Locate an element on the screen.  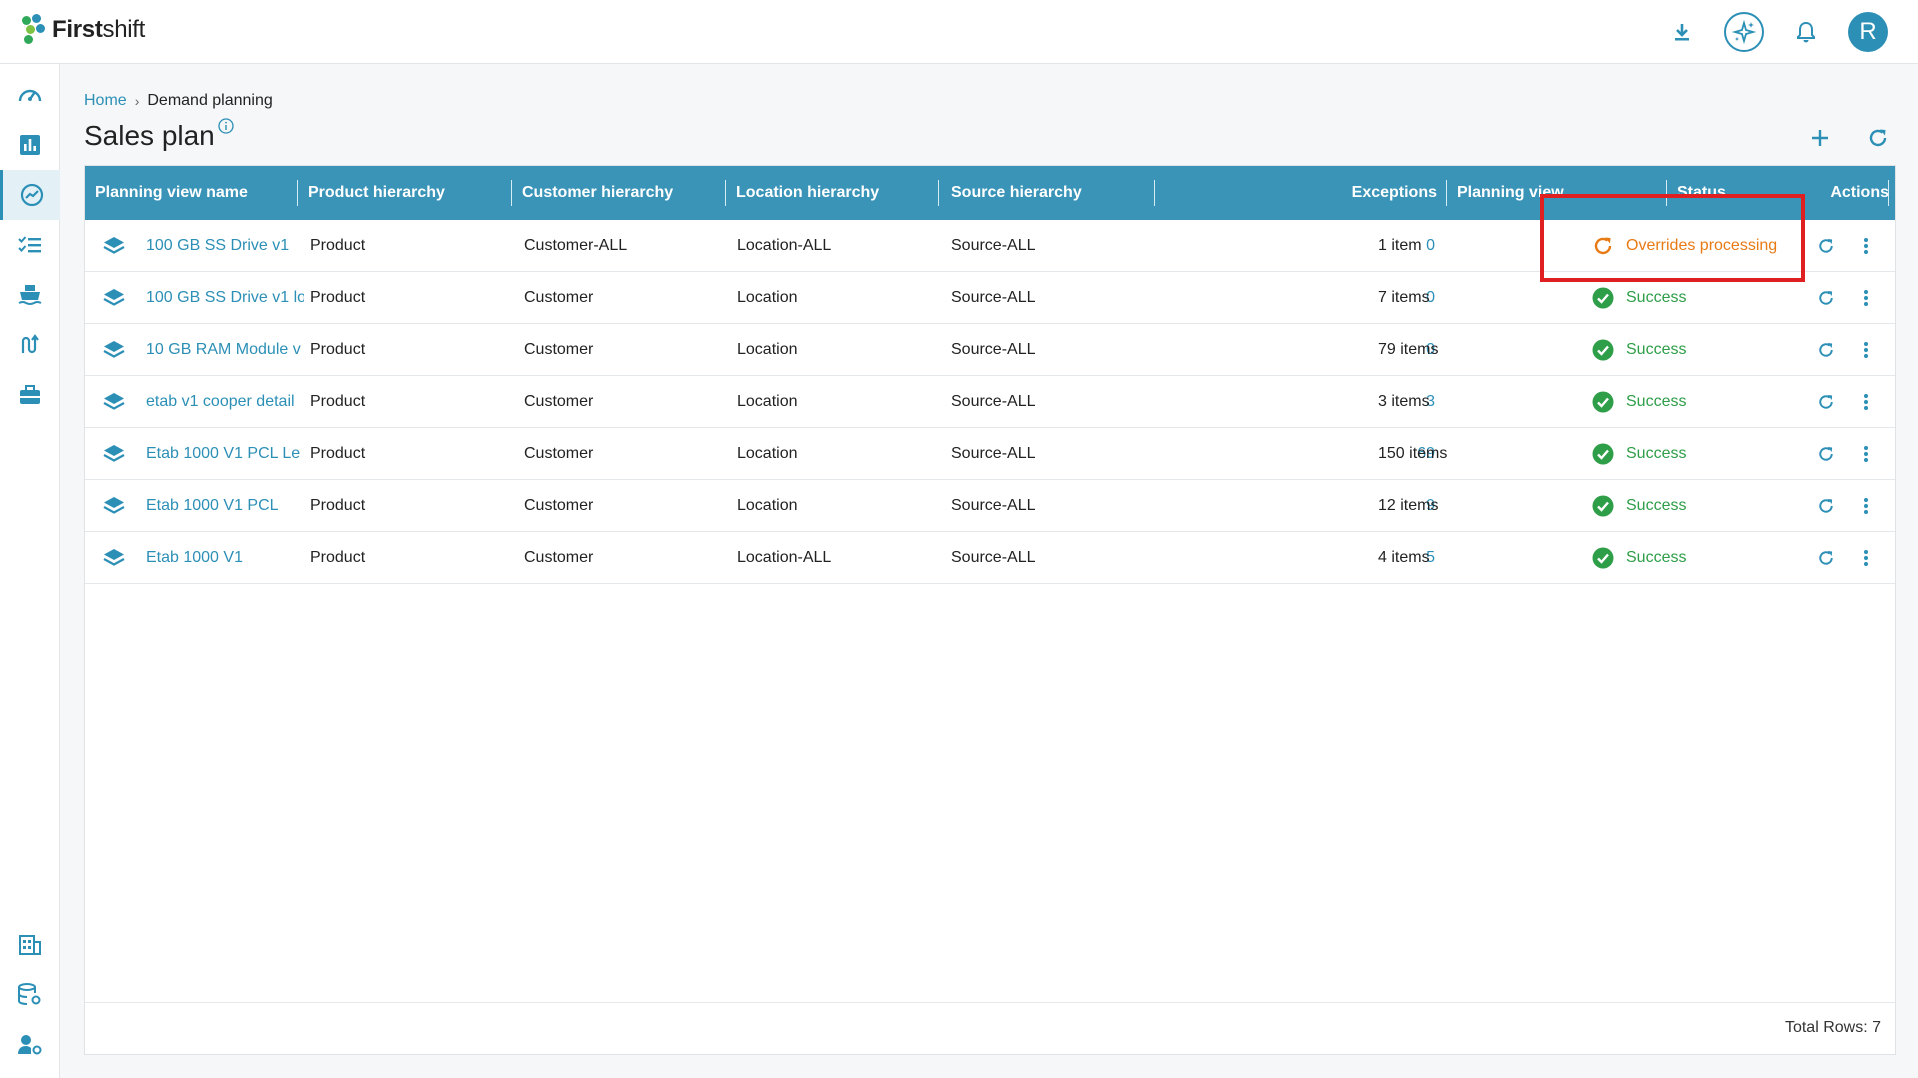
add-plan-button is located at coordinates (1820, 138).